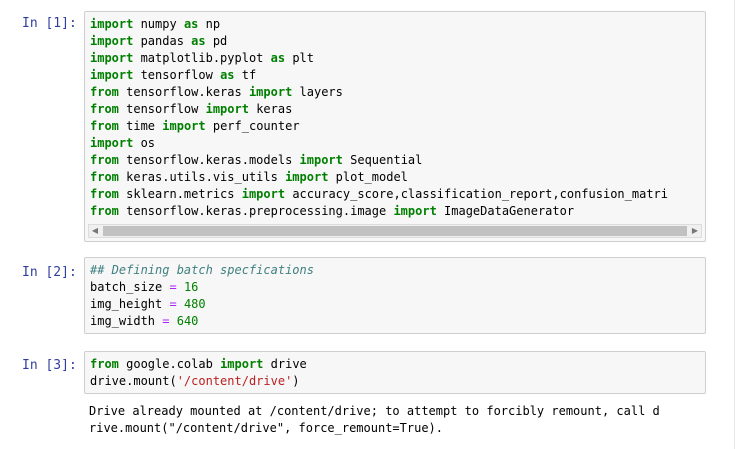  Describe the element at coordinates (187, 321) in the screenshot. I see `code-token: 640` at that location.